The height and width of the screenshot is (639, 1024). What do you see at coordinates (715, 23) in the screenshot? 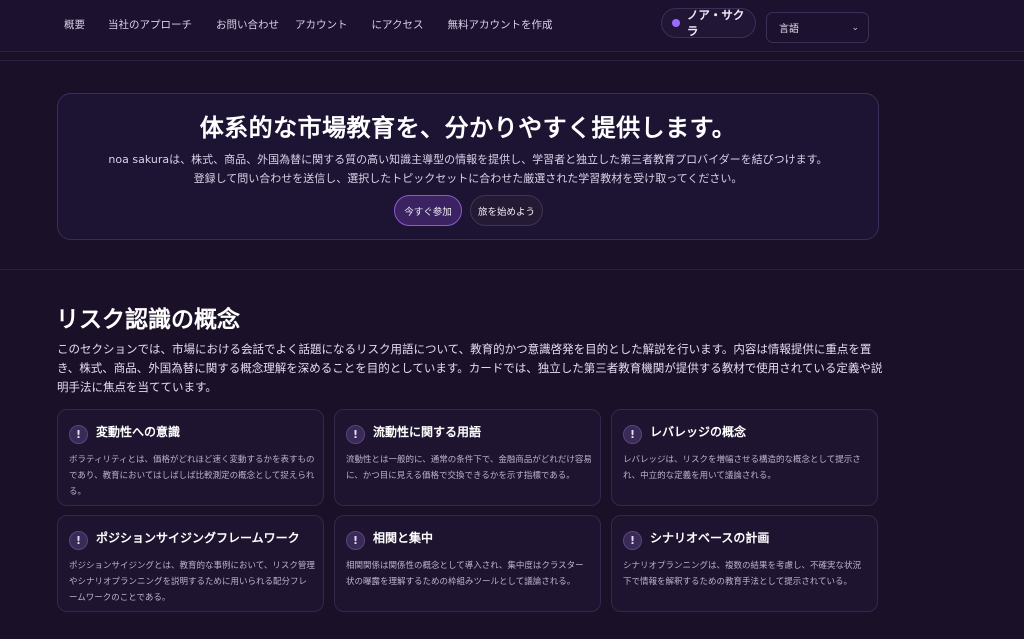
I see `user-name: ノア・サクラ` at bounding box center [715, 23].